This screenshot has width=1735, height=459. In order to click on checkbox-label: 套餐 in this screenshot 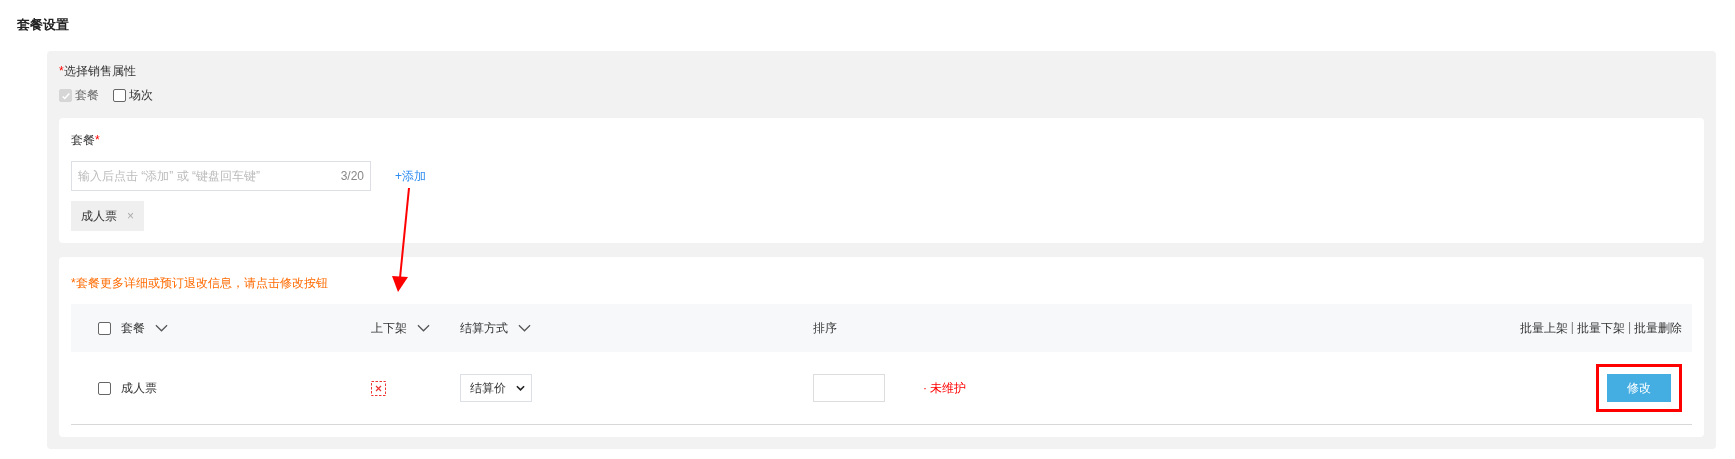, I will do `click(87, 95)`.